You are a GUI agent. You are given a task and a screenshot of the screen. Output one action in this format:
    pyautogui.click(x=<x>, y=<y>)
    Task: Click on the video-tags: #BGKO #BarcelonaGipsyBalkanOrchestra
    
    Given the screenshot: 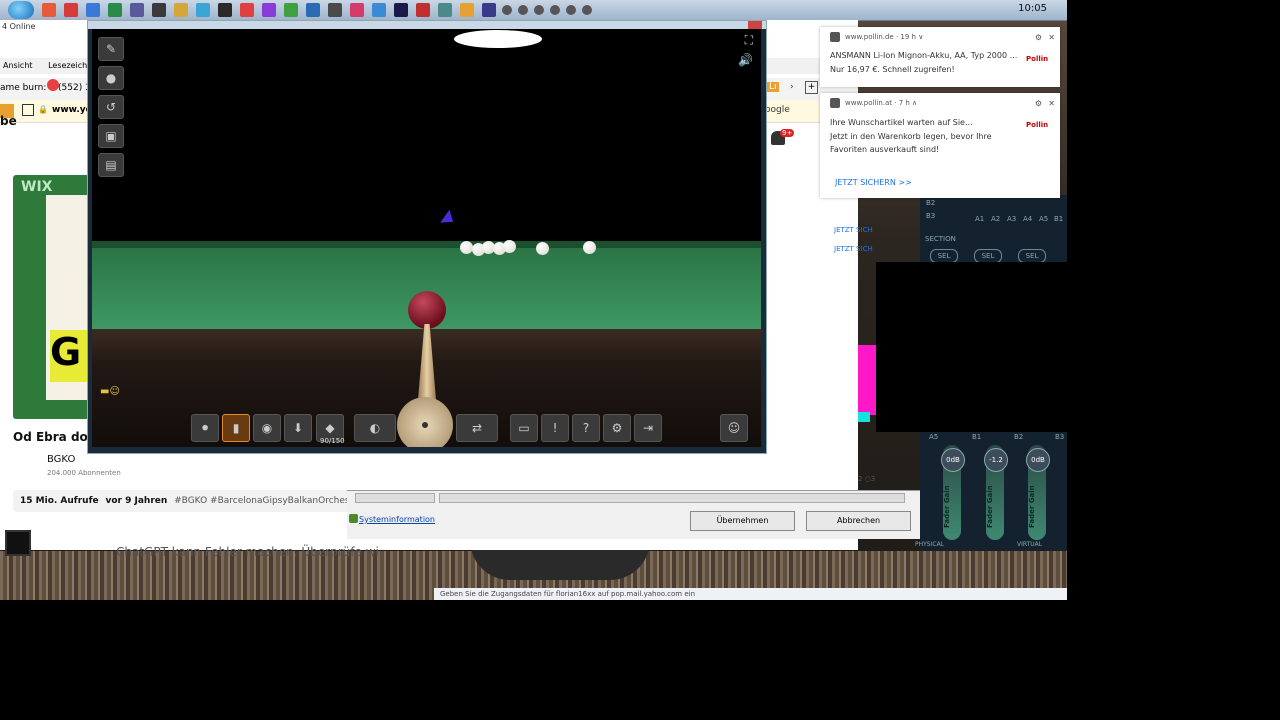 What is the action you would take?
    pyautogui.click(x=268, y=501)
    